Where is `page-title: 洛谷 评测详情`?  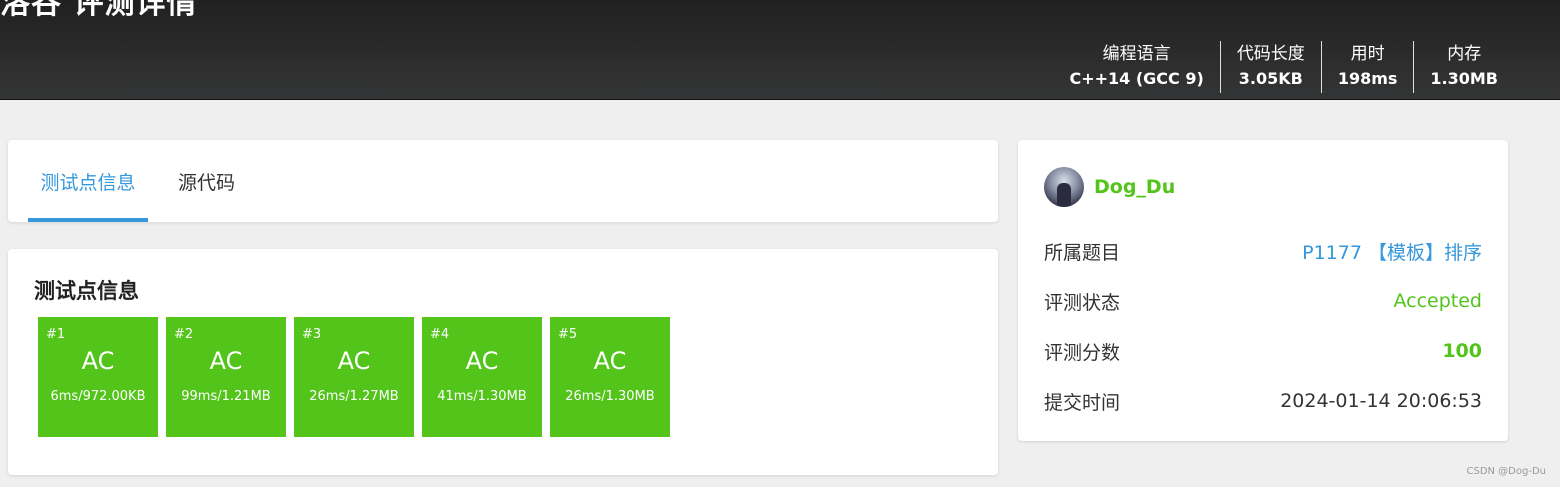
page-title: 洛谷 评测详情 is located at coordinates (99, 10).